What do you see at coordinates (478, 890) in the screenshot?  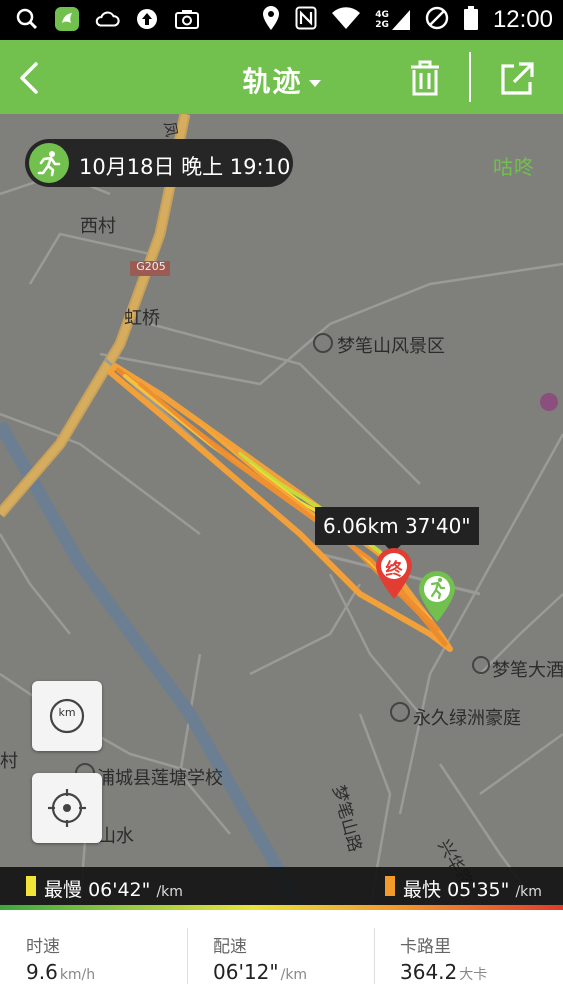 I see `fastest-value: 05'35"` at bounding box center [478, 890].